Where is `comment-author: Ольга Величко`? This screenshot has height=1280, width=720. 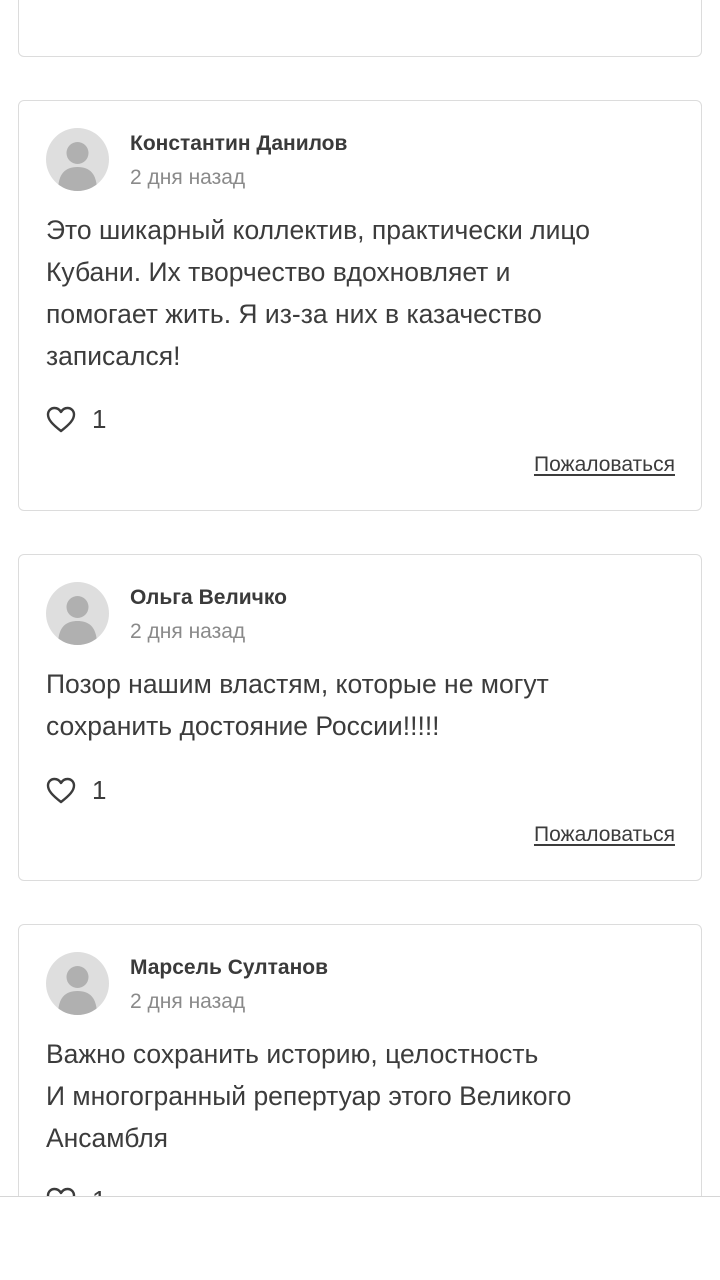 comment-author: Ольга Величко is located at coordinates (208, 598).